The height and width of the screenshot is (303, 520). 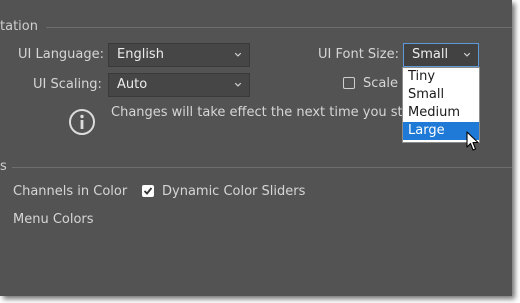 I want to click on section-label-presentation: tation, so click(x=19, y=26).